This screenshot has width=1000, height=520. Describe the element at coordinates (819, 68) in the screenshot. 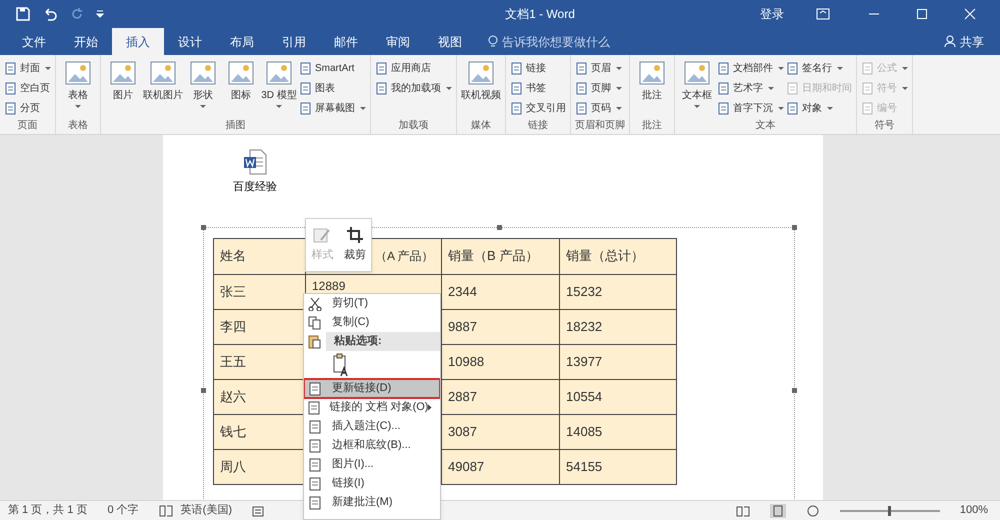

I see `ribbon-button: 签名行` at that location.